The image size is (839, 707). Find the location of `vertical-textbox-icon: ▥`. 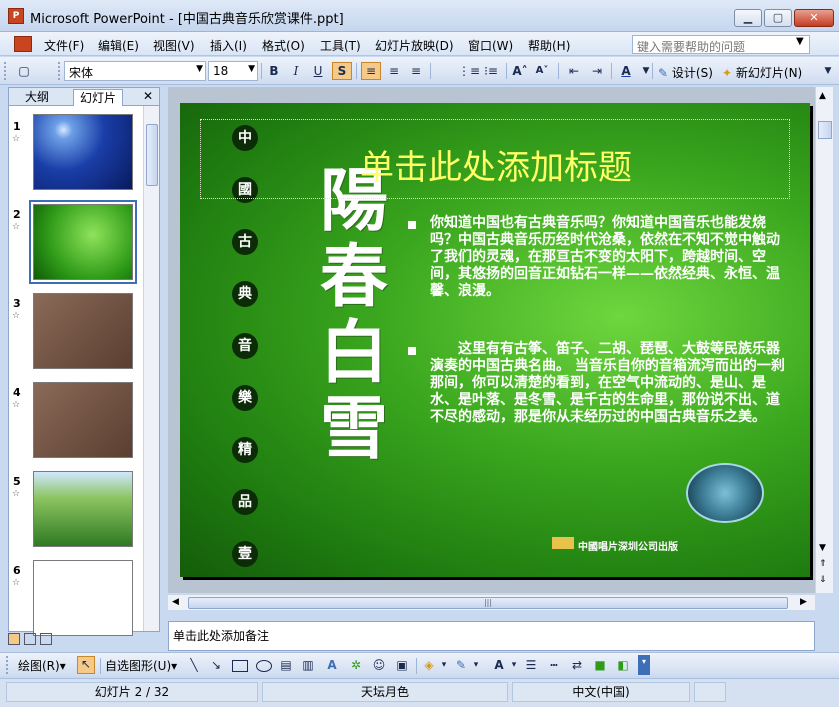

vertical-textbox-icon: ▥ is located at coordinates (308, 665).